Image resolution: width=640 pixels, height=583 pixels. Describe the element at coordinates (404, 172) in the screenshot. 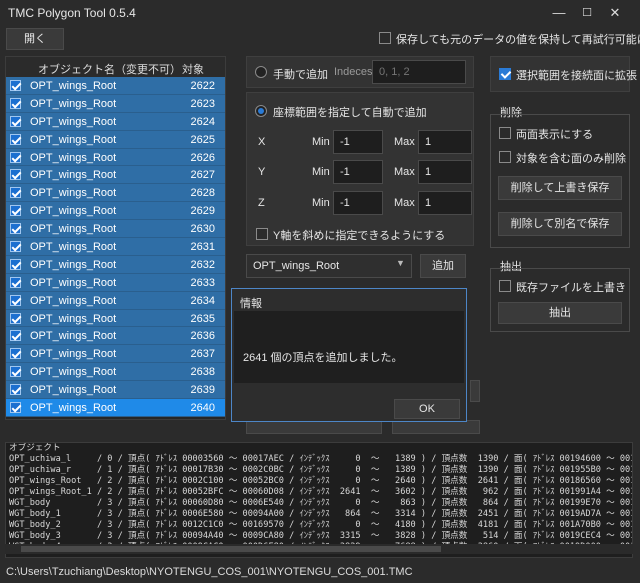

I see `y-max-label: Max` at that location.